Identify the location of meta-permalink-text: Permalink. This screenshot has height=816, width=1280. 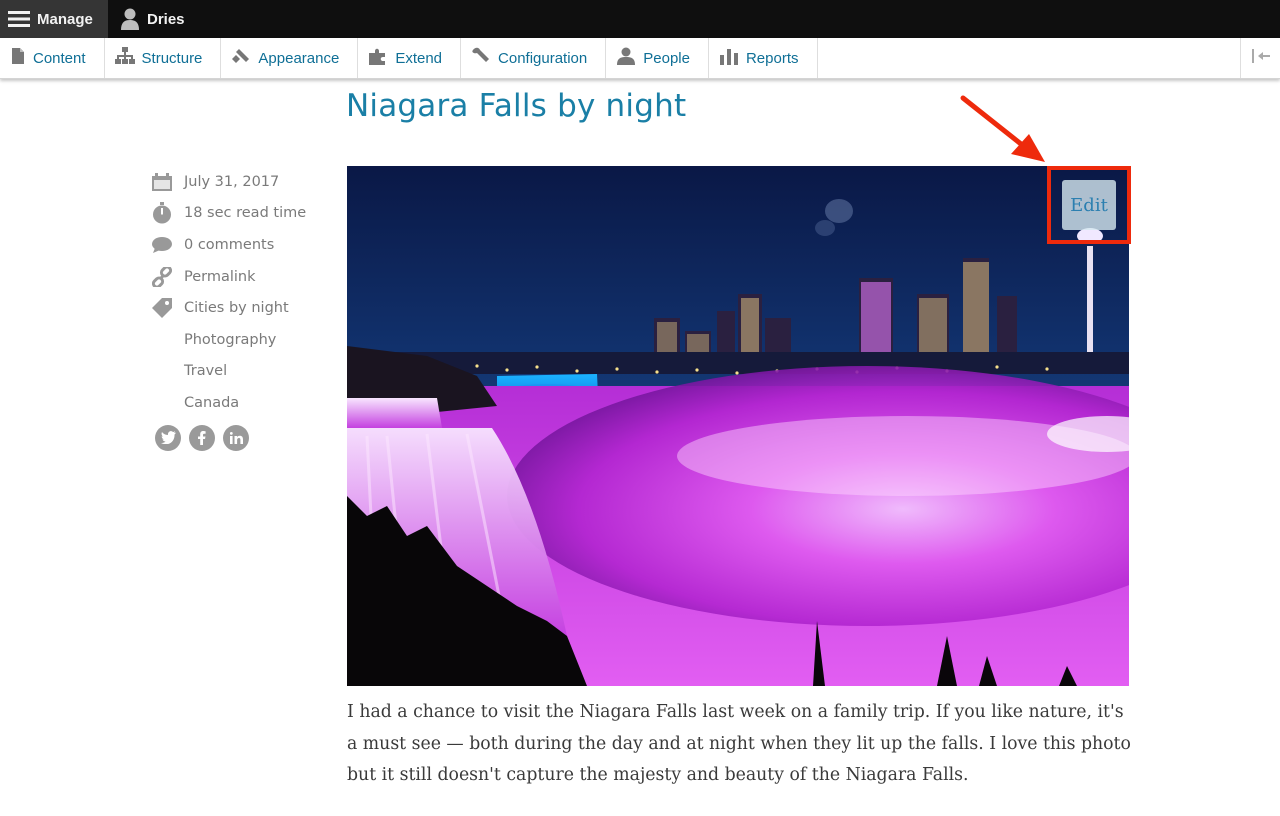
(220, 276).